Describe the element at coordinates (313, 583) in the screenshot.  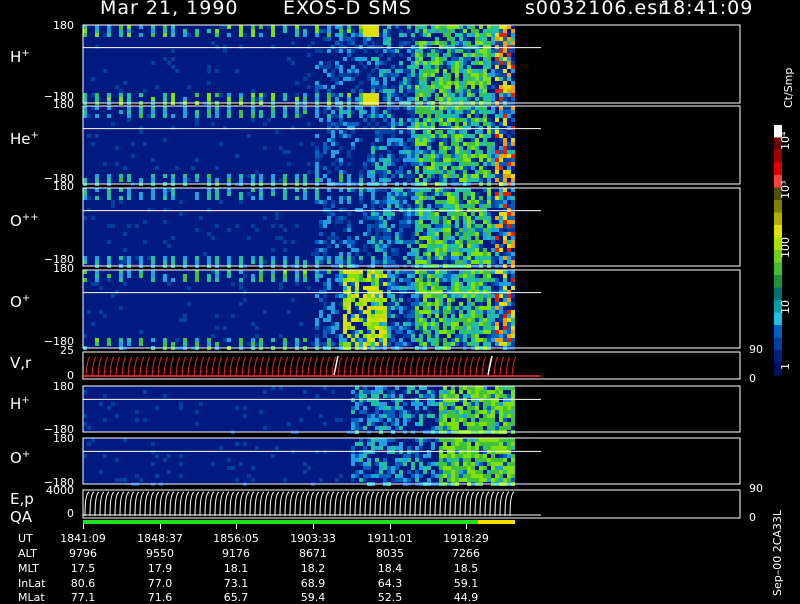
I see `table-cell: 68.9` at that location.